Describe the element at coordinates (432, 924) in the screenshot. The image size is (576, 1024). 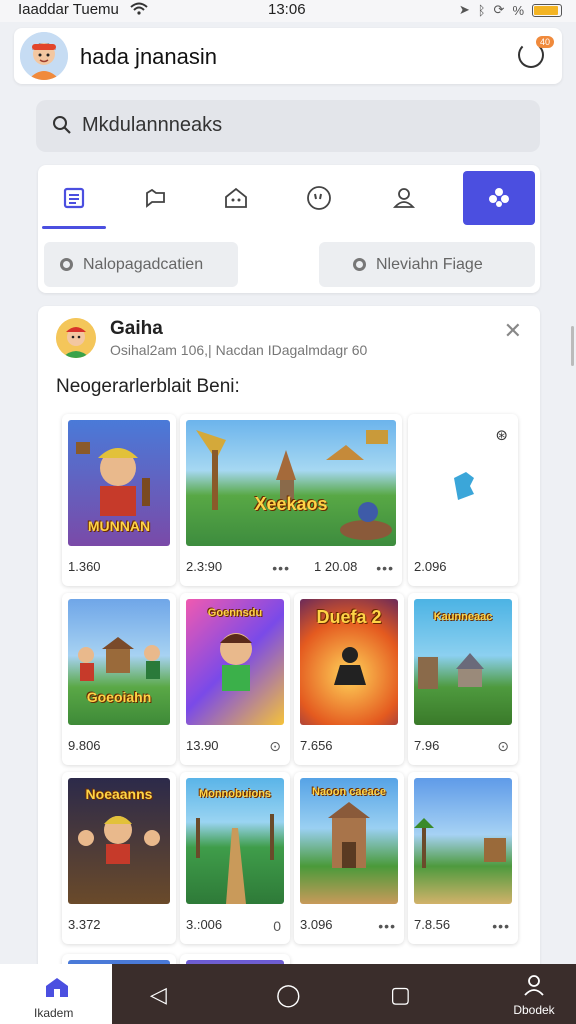
I see `game-count: 7.8.56` at that location.